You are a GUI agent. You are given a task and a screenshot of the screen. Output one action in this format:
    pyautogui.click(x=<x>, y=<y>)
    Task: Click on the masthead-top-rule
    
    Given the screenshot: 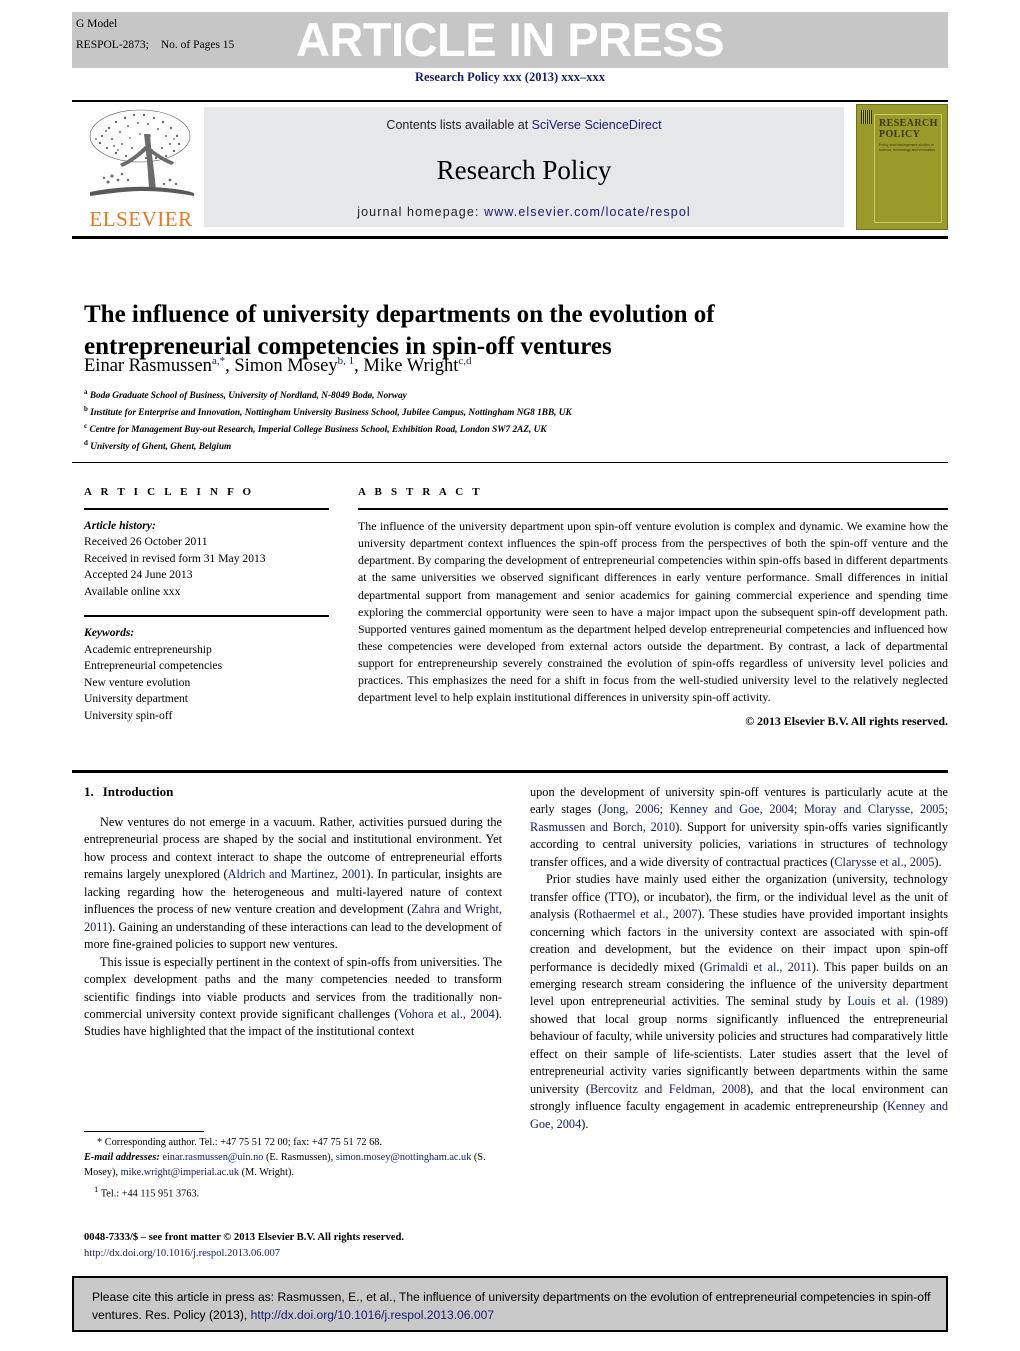 What is the action you would take?
    pyautogui.click(x=510, y=101)
    